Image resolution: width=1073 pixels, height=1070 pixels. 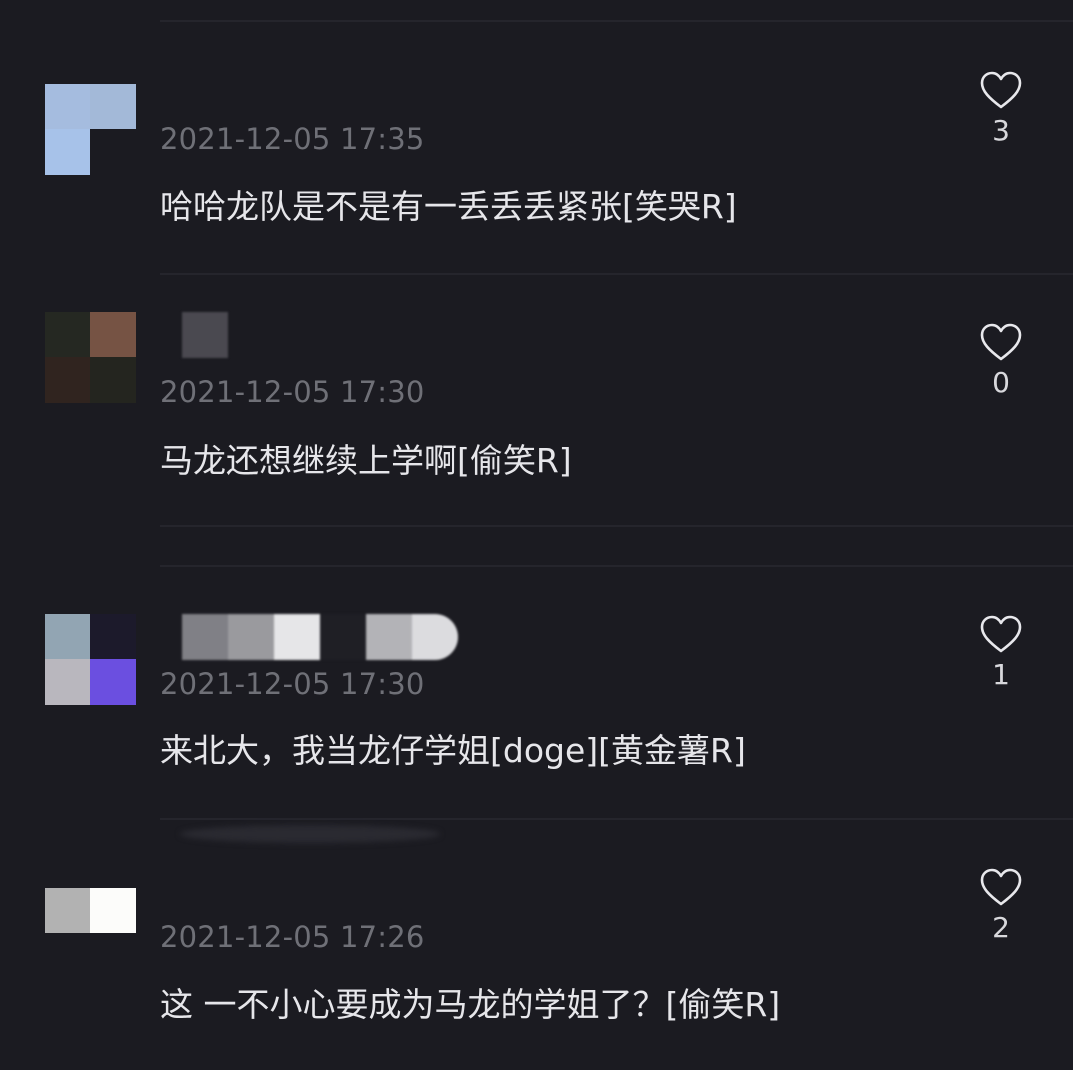 I want to click on comment-timestamp: 2021-12-05 17:35, so click(x=292, y=139).